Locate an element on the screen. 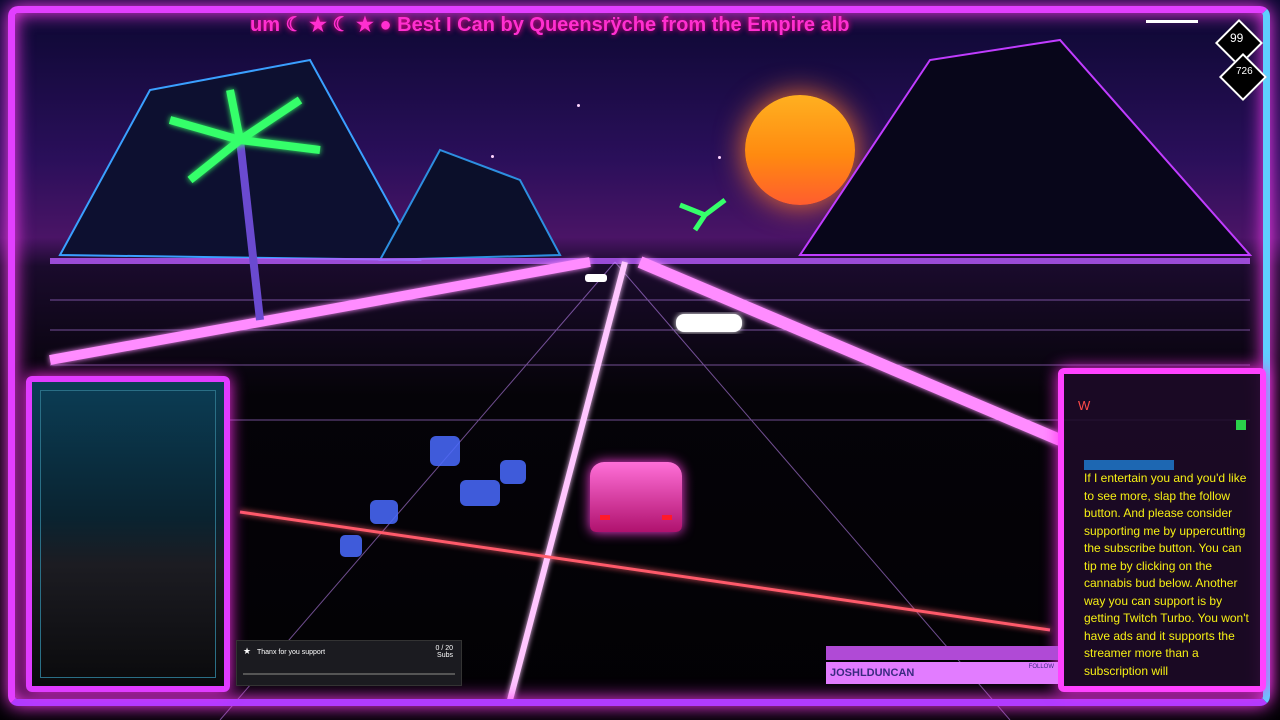 This screenshot has height=720, width=1280. hud-value-top: 99 is located at coordinates (1237, 38).